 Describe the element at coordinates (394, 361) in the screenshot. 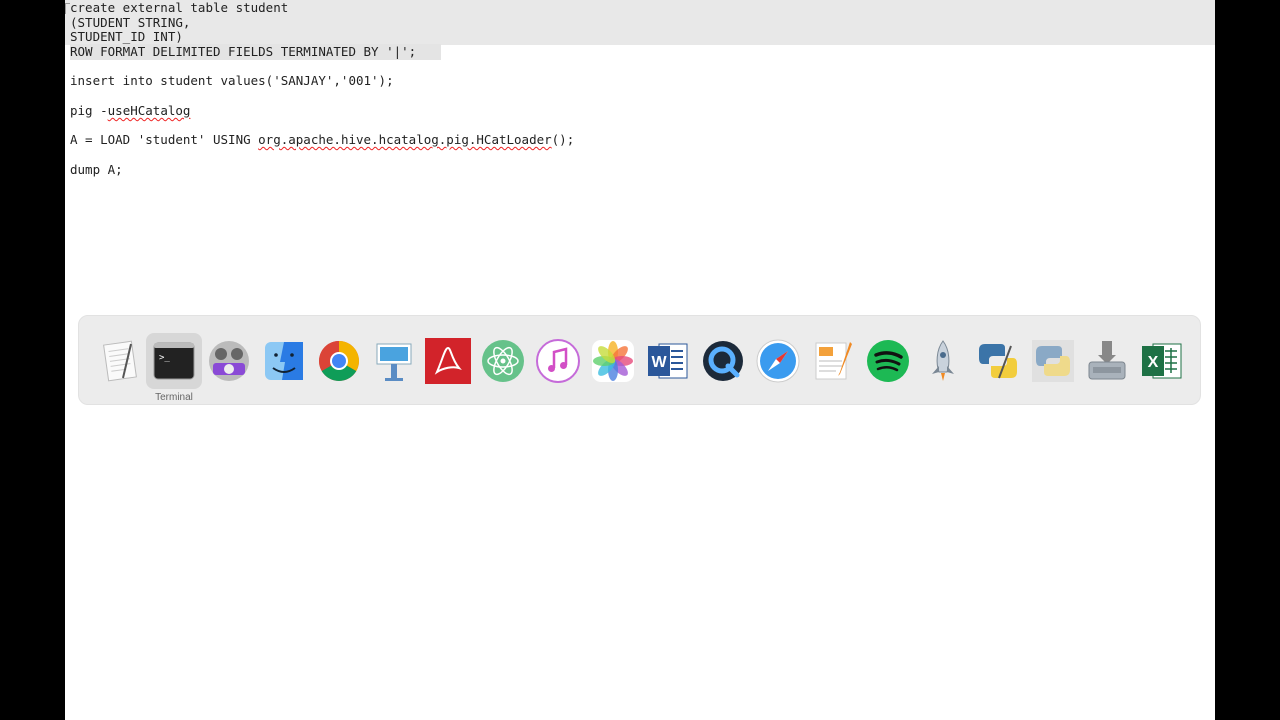

I see `keynote-icon` at that location.